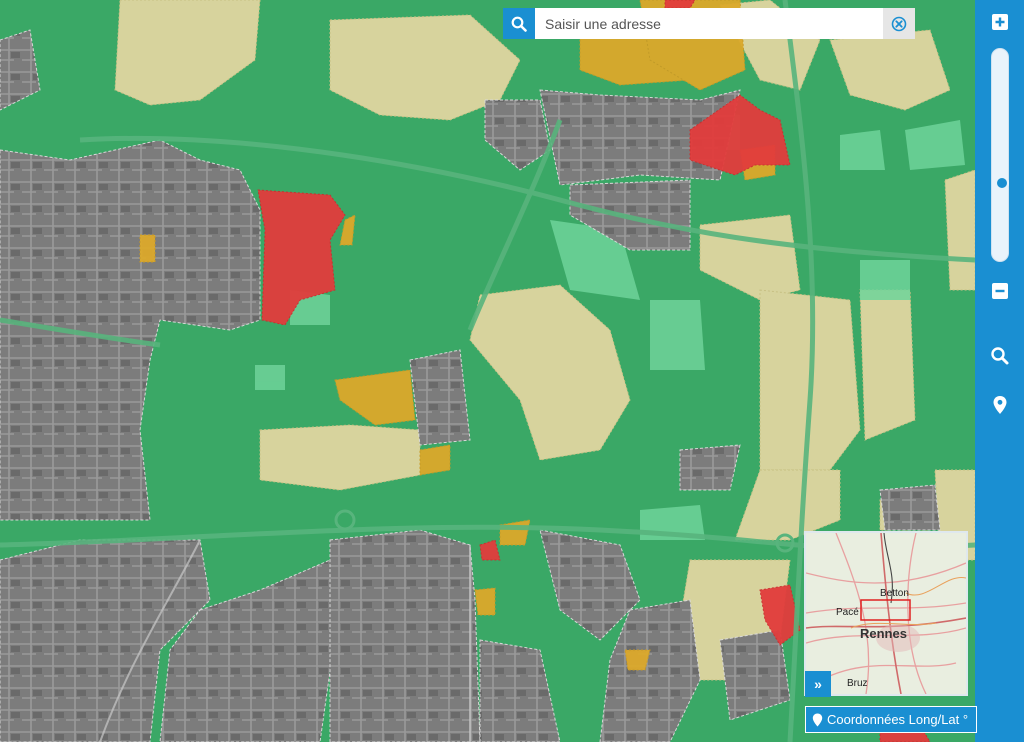  Describe the element at coordinates (883, 633) in the screenshot. I see `overview-label-rennes: Rennes` at that location.